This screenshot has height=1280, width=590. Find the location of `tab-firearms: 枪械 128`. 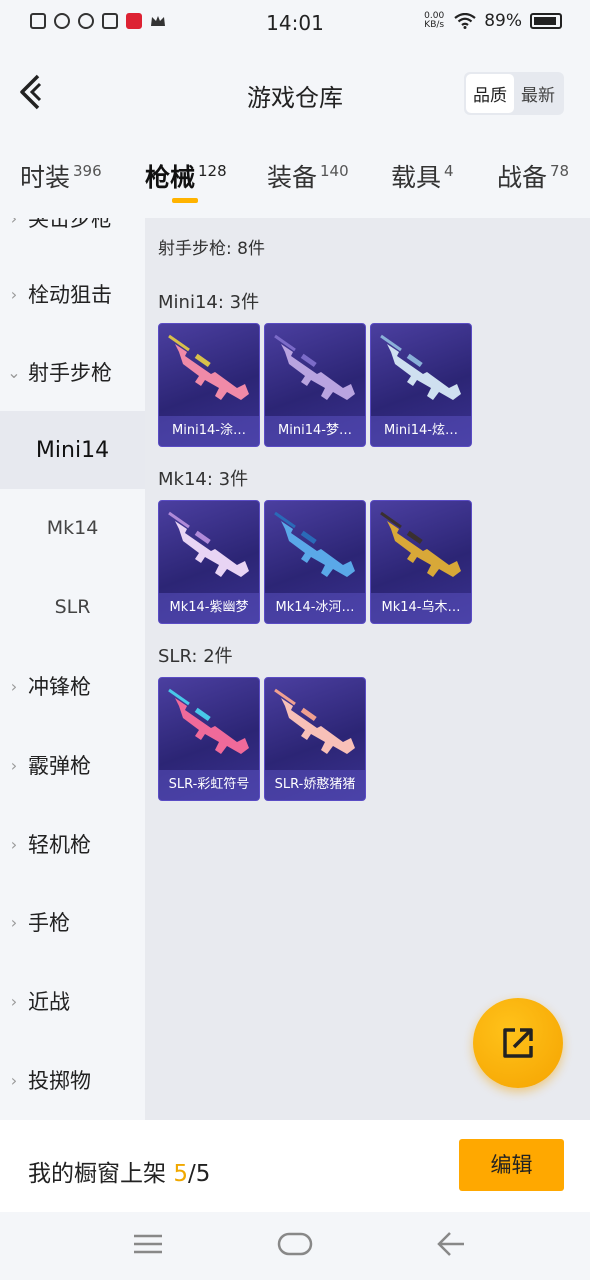

tab-firearms: 枪械 128 is located at coordinates (186, 176).